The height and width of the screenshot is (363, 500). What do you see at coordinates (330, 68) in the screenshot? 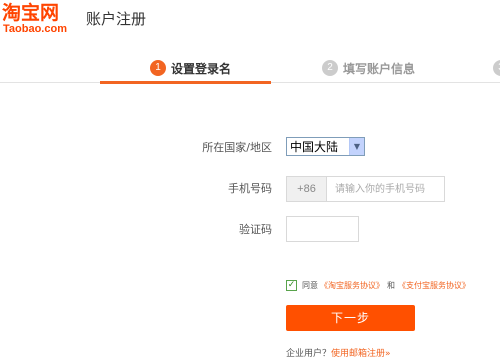
I see `step-number-2: 2` at bounding box center [330, 68].